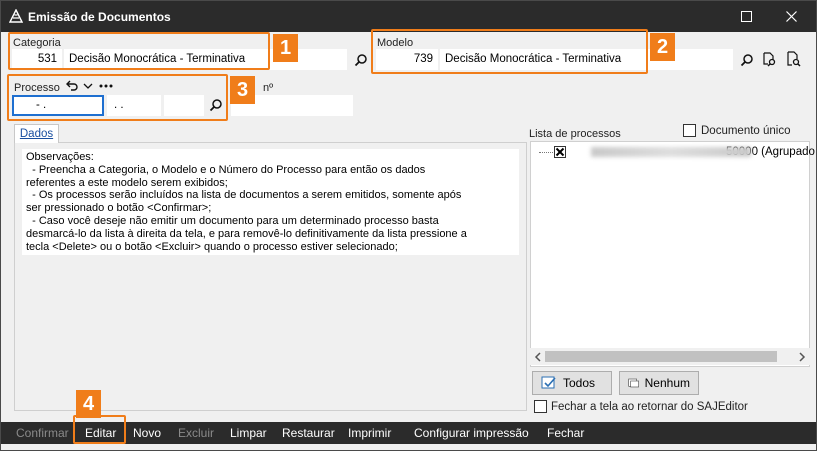 Image resolution: width=817 pixels, height=451 pixels. I want to click on document-preview-icon, so click(794, 59).